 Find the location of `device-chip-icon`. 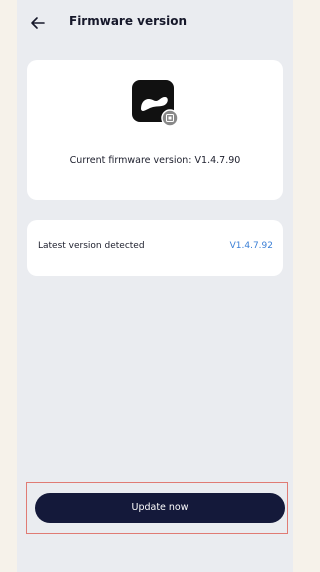

device-chip-icon is located at coordinates (155, 103).